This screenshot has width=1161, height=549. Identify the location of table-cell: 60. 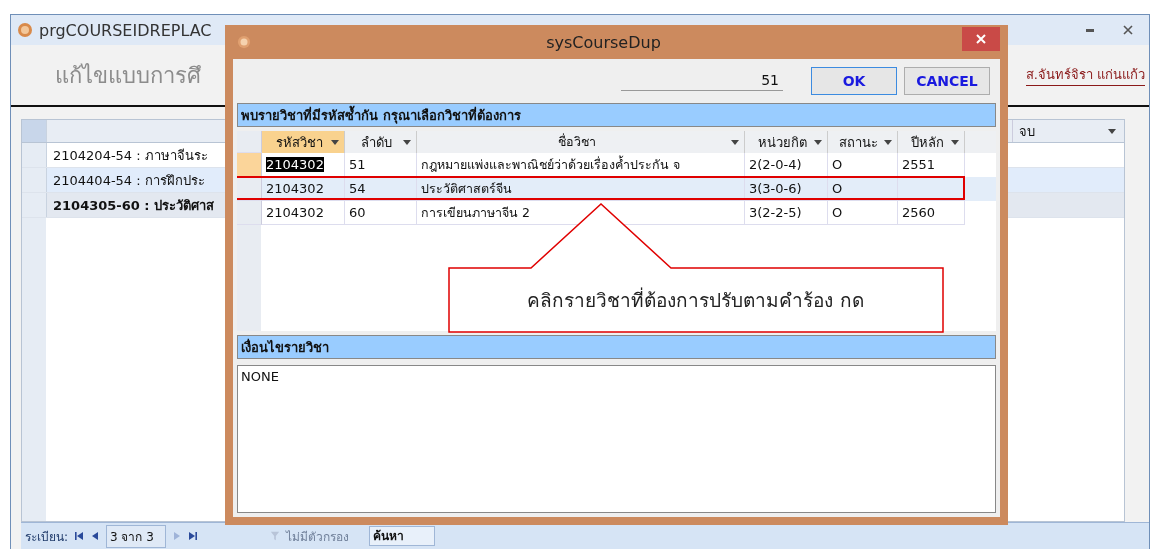
(381, 213).